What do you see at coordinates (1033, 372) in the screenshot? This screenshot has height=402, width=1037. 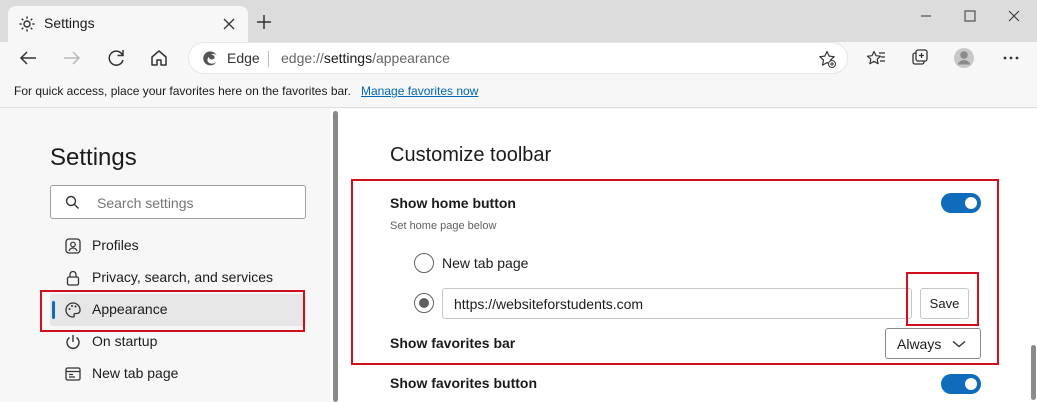 I see `content-scrollbar-thumb` at bounding box center [1033, 372].